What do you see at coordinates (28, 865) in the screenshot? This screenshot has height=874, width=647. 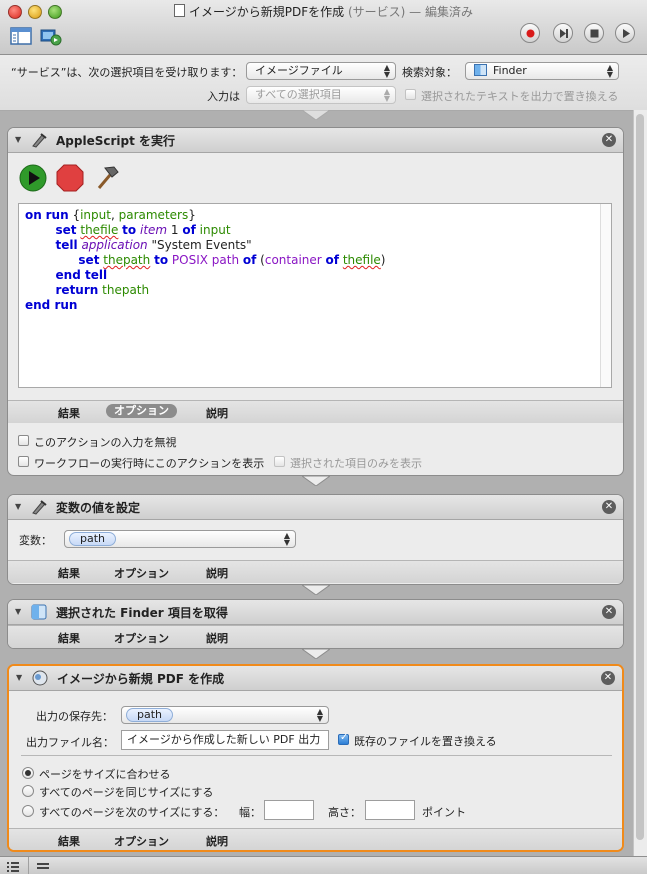 I see `divider` at bounding box center [28, 865].